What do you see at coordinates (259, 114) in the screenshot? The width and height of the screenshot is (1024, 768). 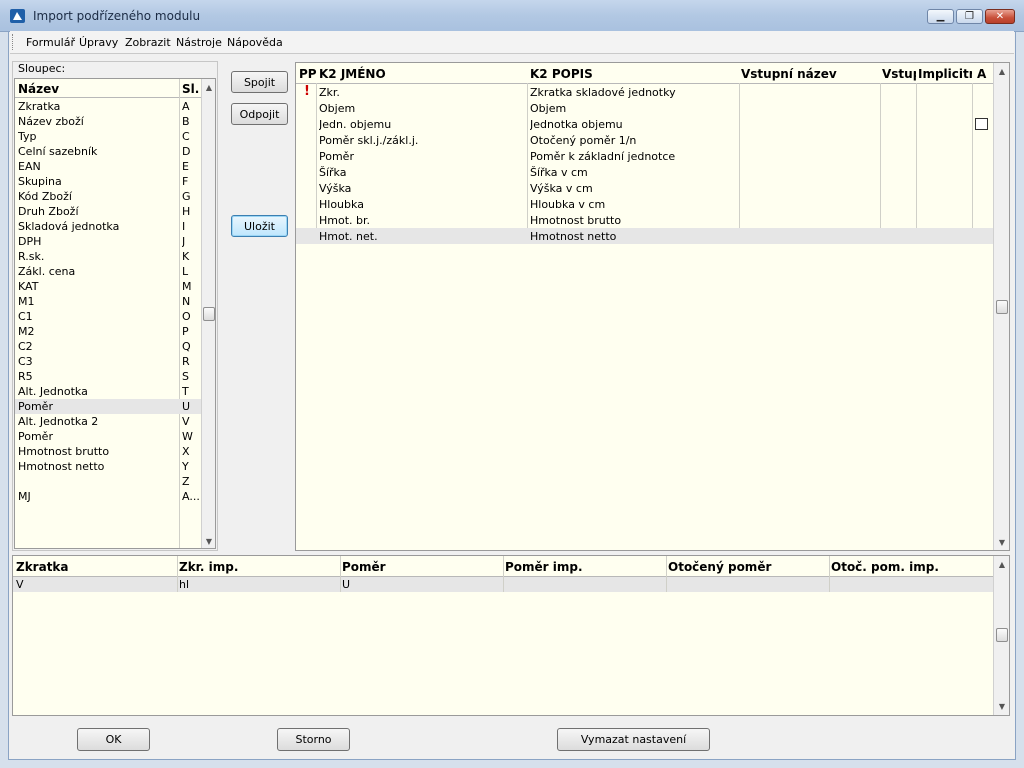 I see `unjoin-button: Odpojit` at bounding box center [259, 114].